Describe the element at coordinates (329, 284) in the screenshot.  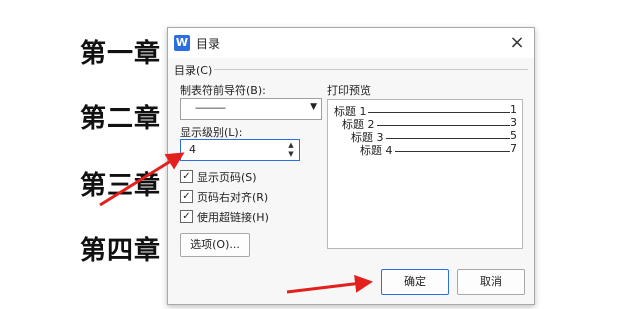
I see `red-arrow-to-ok-button` at that location.